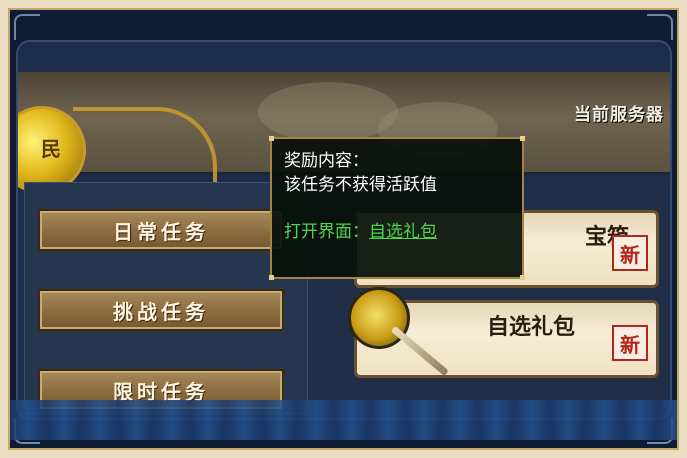  Describe the element at coordinates (161, 230) in the screenshot. I see `daily-task-button: 日常任务` at that location.